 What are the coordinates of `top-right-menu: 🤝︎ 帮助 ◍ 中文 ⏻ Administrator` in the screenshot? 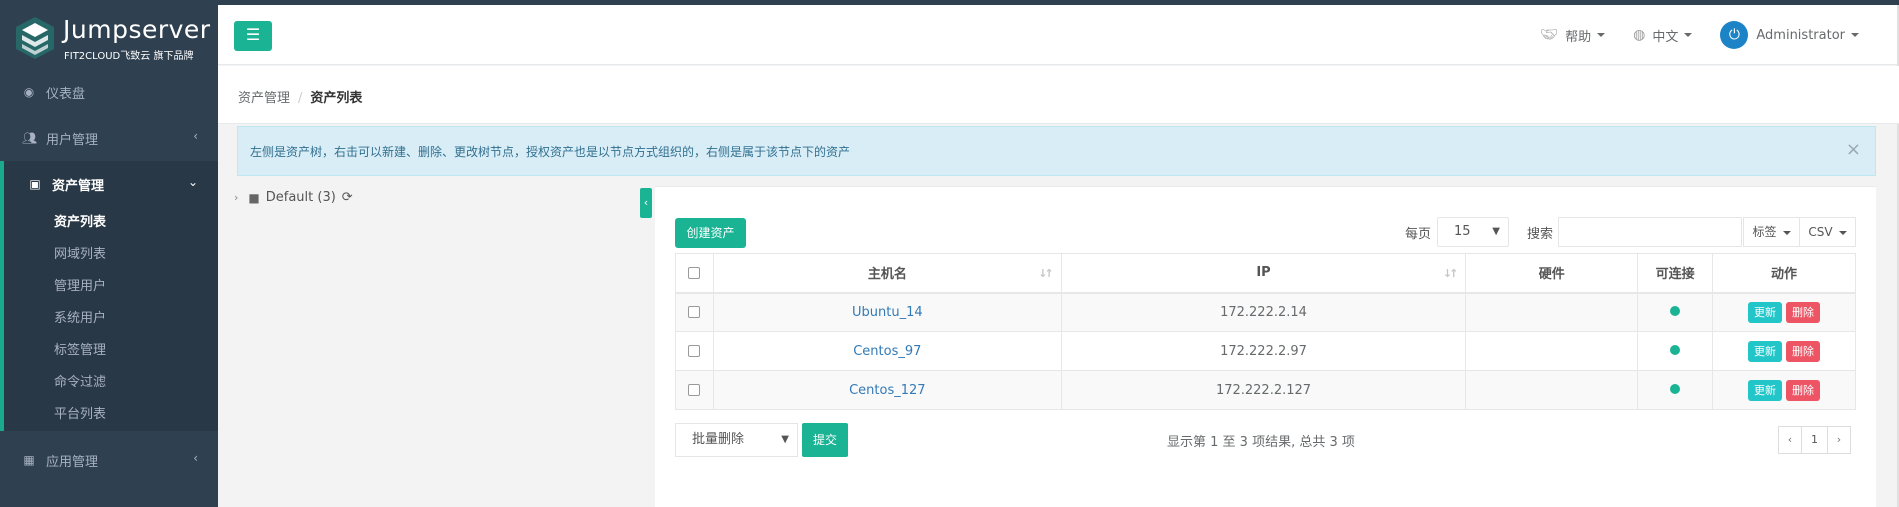 It's located at (1719, 35).